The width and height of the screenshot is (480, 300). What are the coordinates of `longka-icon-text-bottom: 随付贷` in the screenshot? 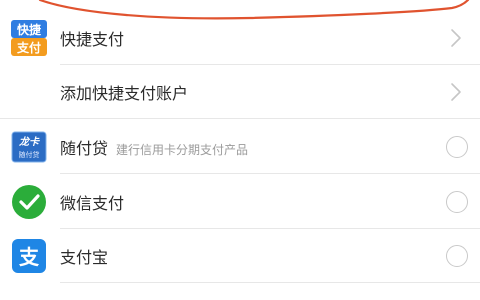 It's located at (29, 154).